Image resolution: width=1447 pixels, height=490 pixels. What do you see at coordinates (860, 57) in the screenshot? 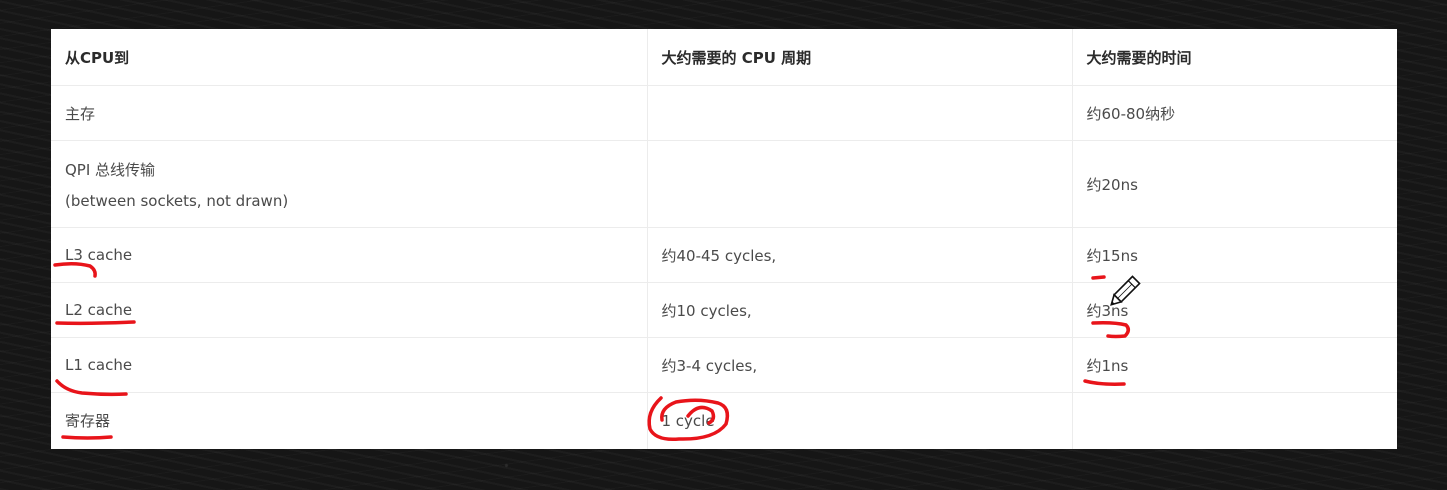
I see `header-cpu-cycles: 大约需要的 CPU 周期` at bounding box center [860, 57].